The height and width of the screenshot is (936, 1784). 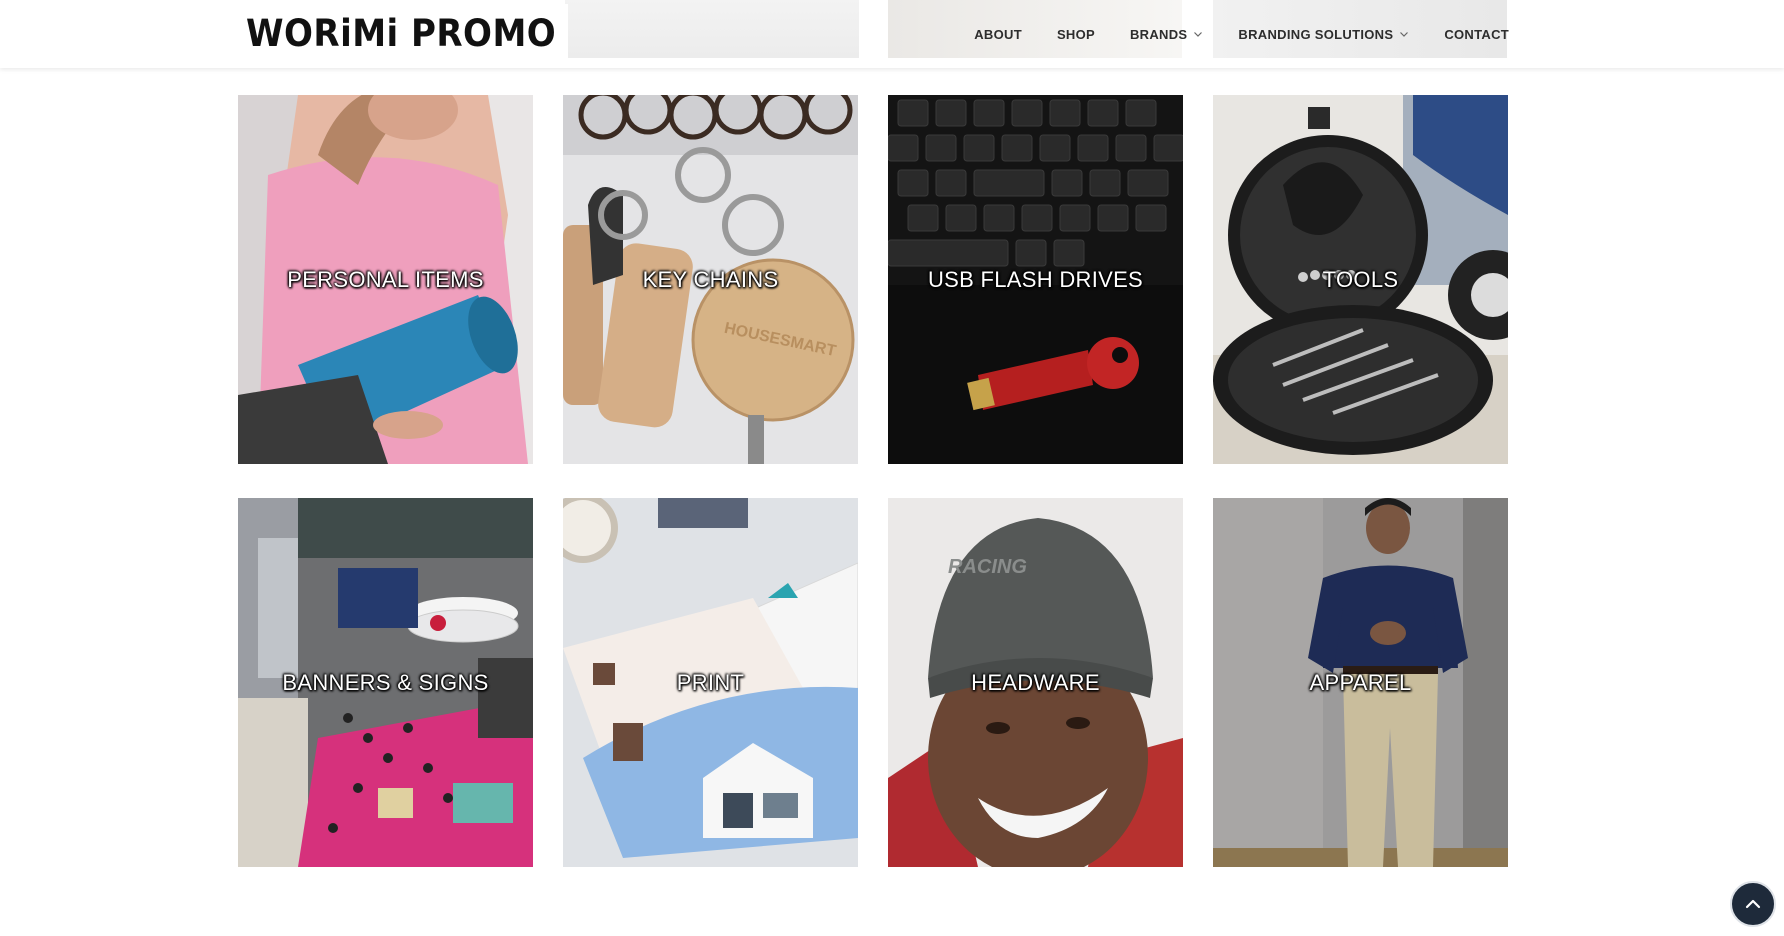 I want to click on scroll-to-top-button, so click(x=1753, y=904).